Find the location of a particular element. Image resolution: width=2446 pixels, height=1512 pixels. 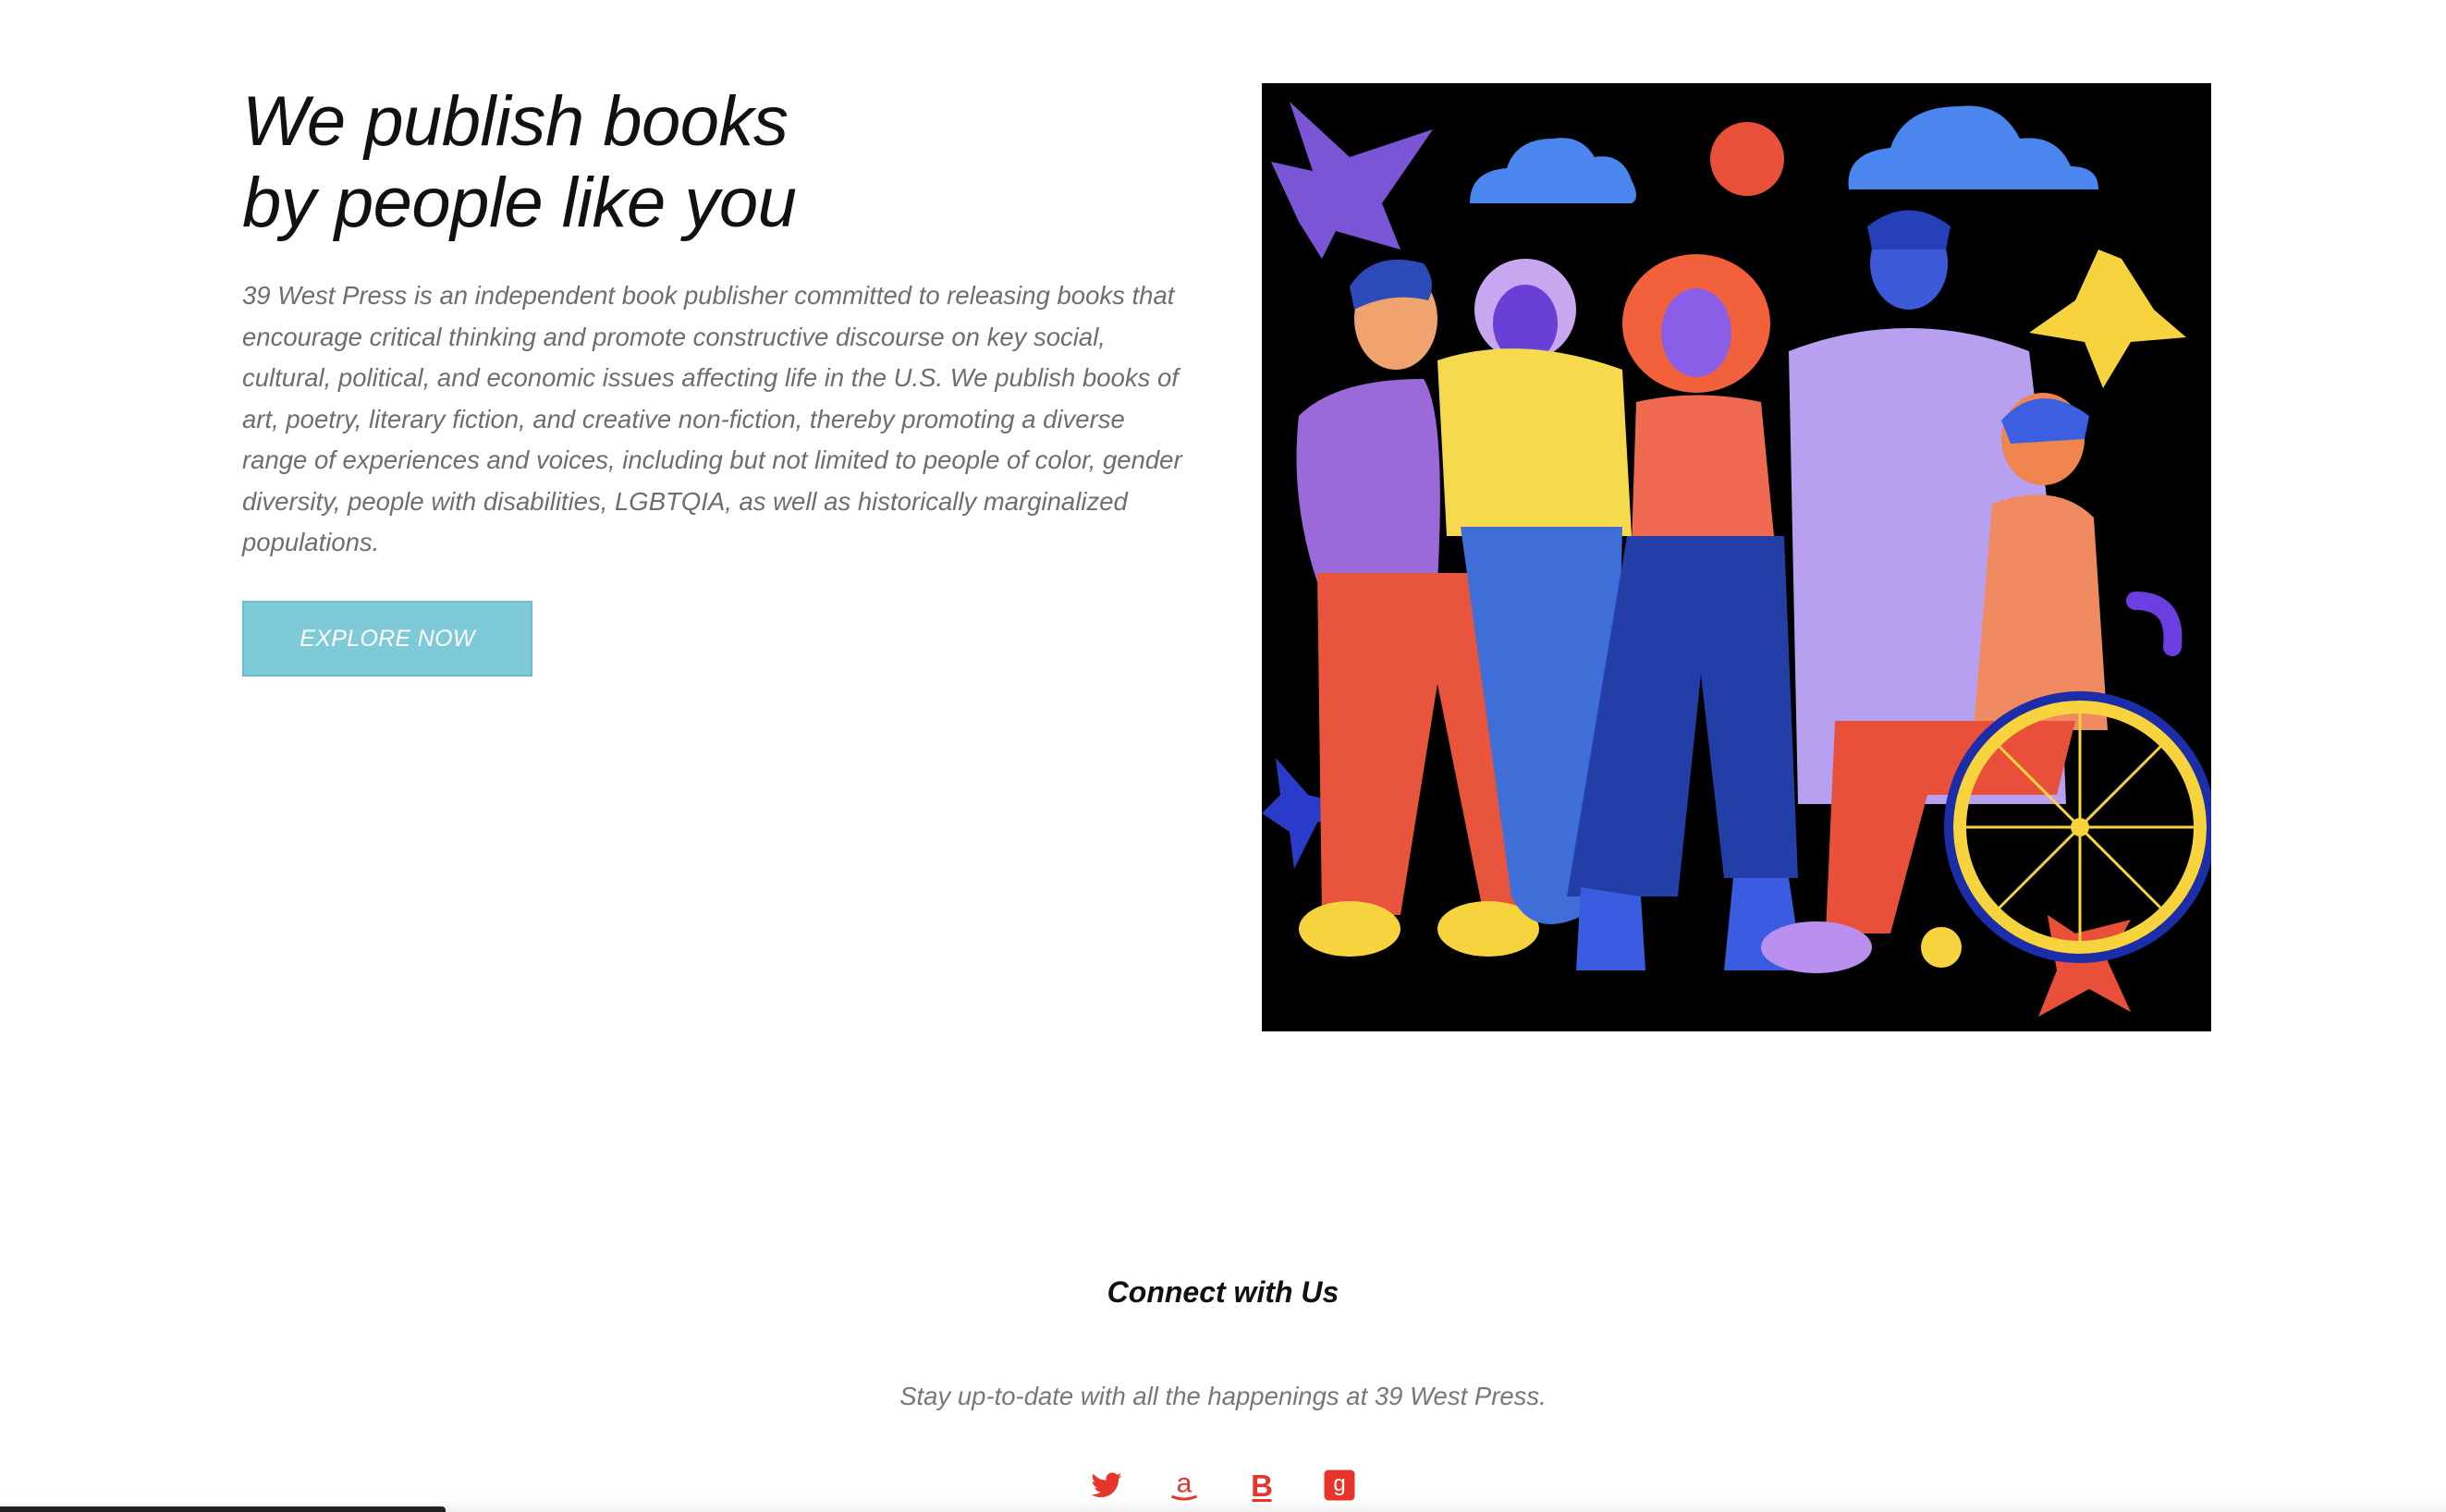

svg-text: g is located at coordinates (1339, 1484).